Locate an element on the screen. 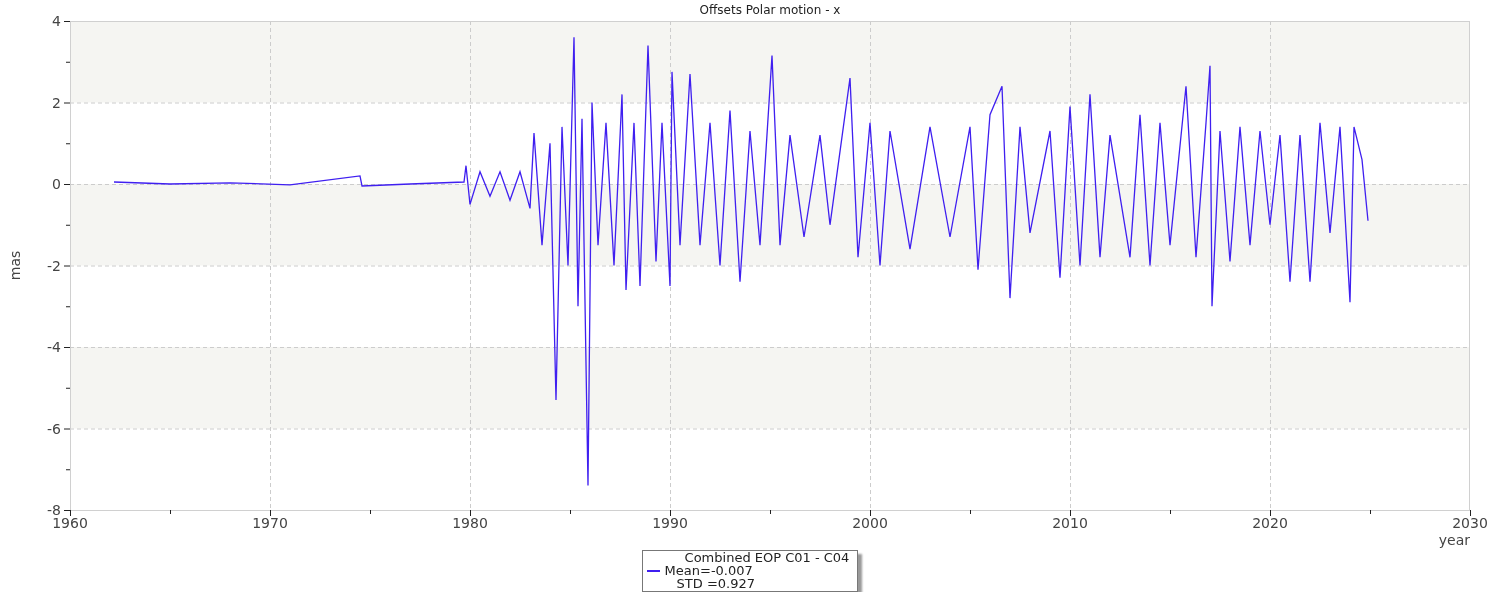 The width and height of the screenshot is (1500, 600). y-tick-label: -4 is located at coordinates (54, 347).